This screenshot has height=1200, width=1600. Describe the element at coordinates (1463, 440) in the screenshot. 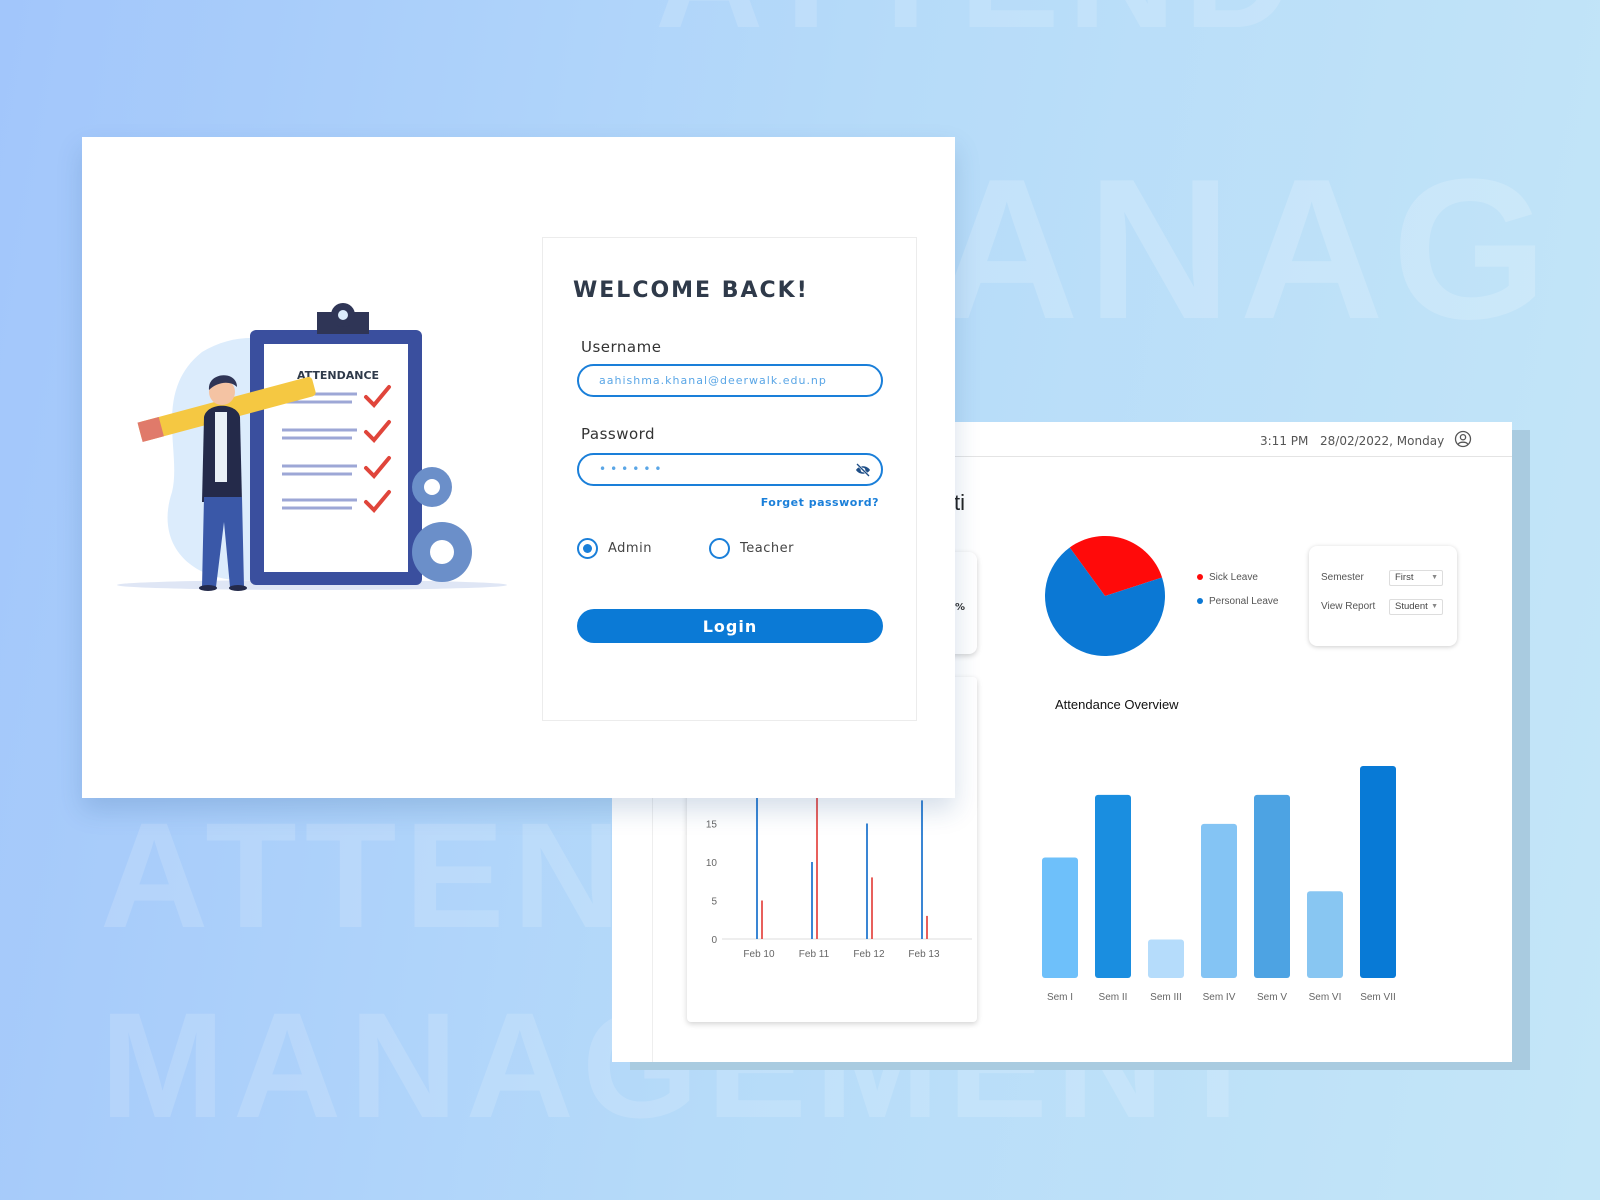

I see `user-circle-icon` at that location.